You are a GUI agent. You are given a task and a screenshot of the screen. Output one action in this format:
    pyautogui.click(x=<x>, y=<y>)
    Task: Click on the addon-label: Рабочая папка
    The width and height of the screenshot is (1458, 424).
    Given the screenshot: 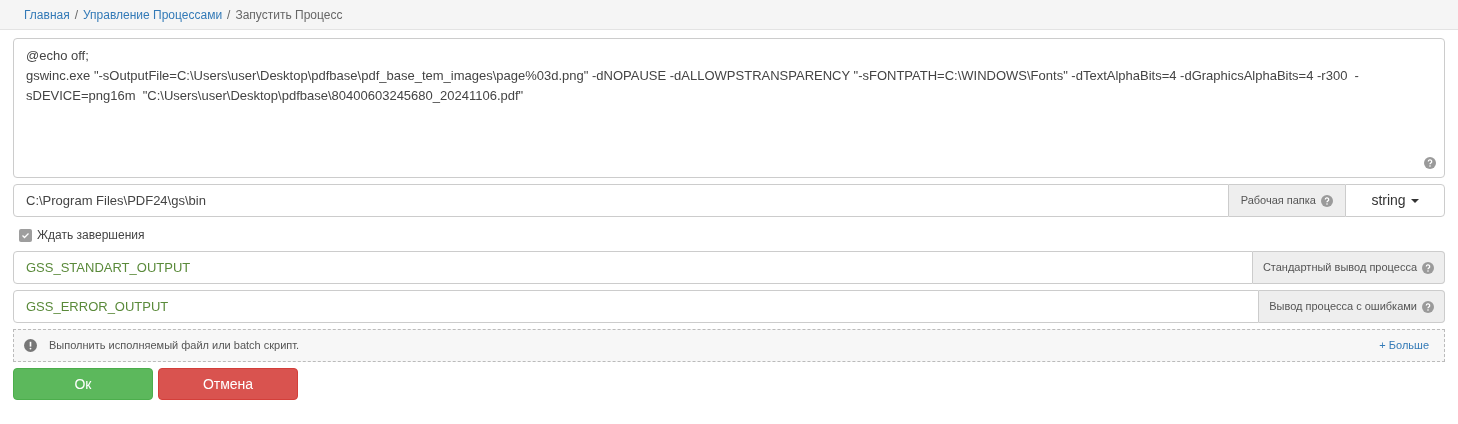 What is the action you would take?
    pyautogui.click(x=1278, y=201)
    